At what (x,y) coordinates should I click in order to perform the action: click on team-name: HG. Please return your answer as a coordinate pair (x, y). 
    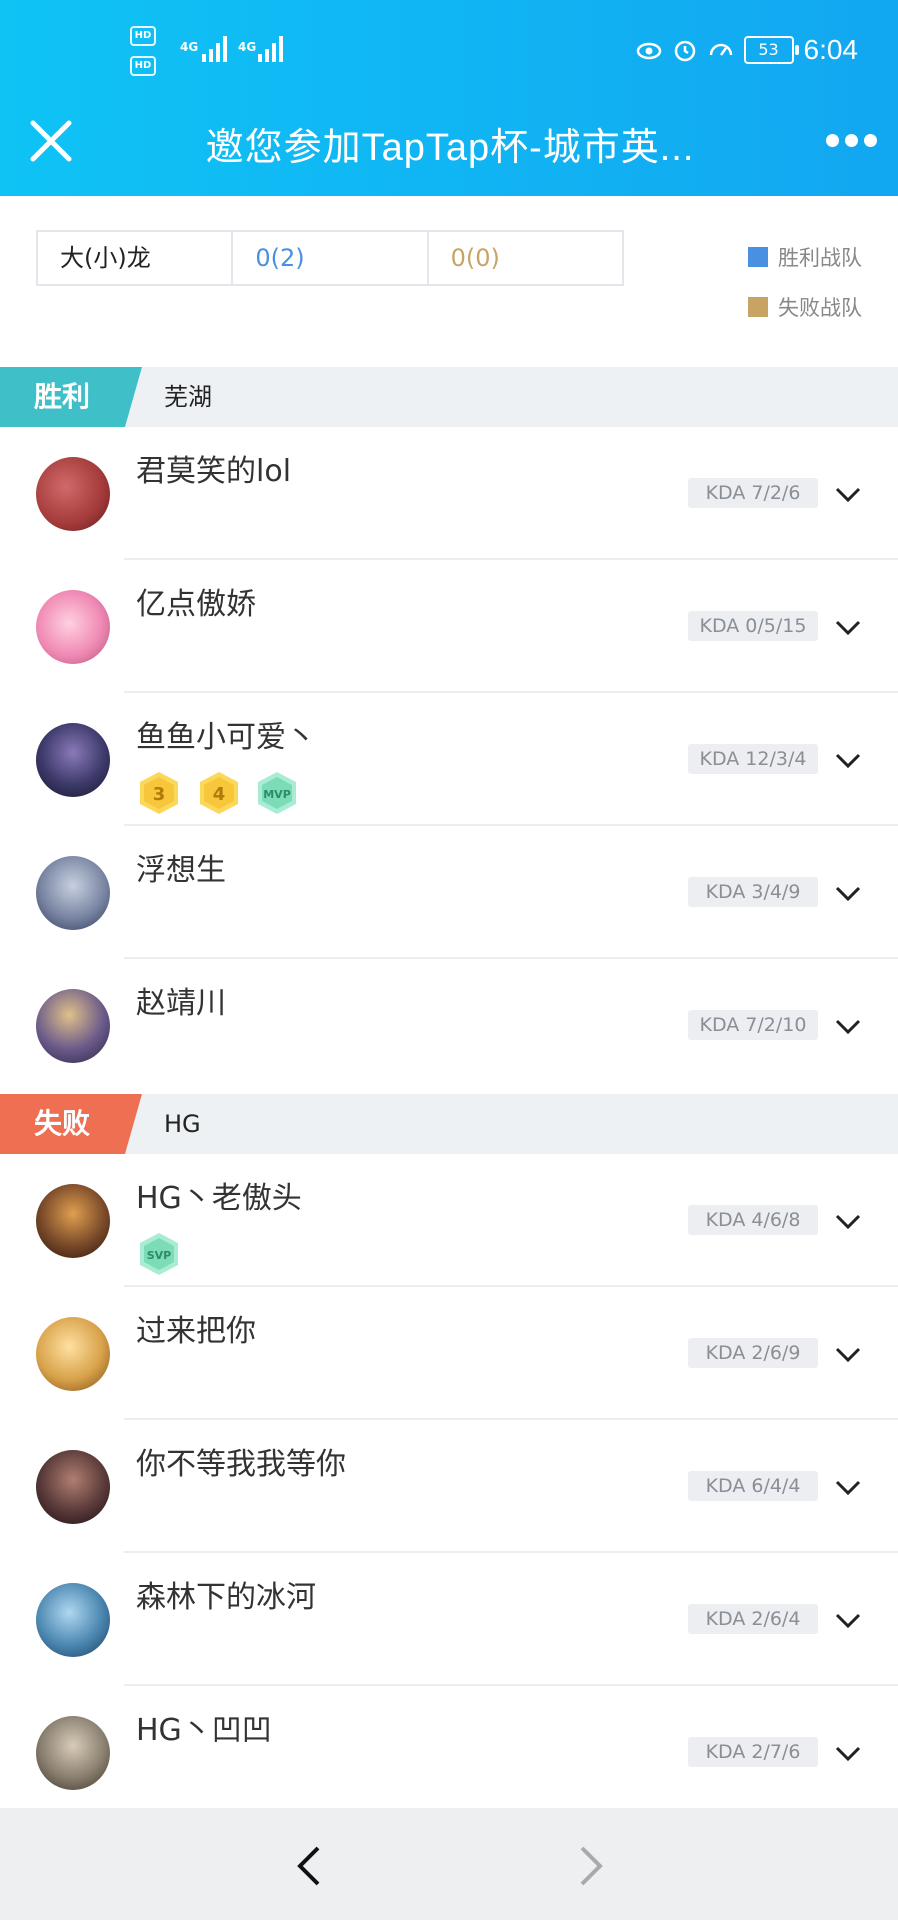
    Looking at the image, I should click on (182, 1124).